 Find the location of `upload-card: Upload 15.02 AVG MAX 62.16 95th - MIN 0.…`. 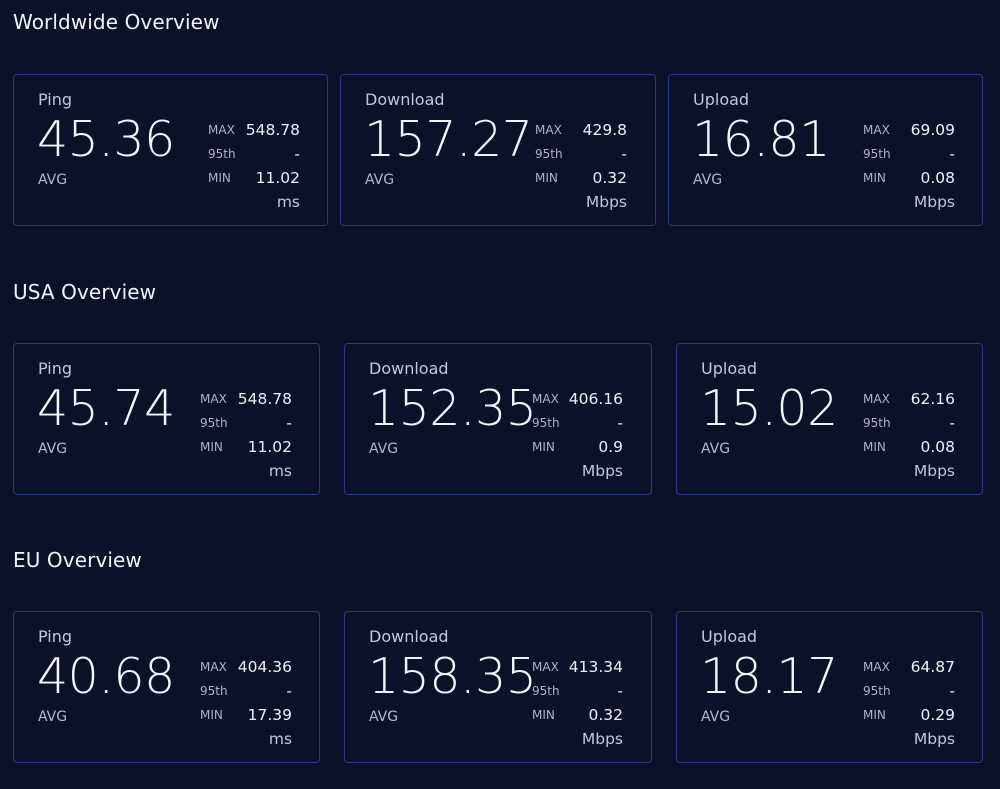

upload-card: Upload 15.02 AVG MAX 62.16 95th - MIN 0.… is located at coordinates (829, 419).